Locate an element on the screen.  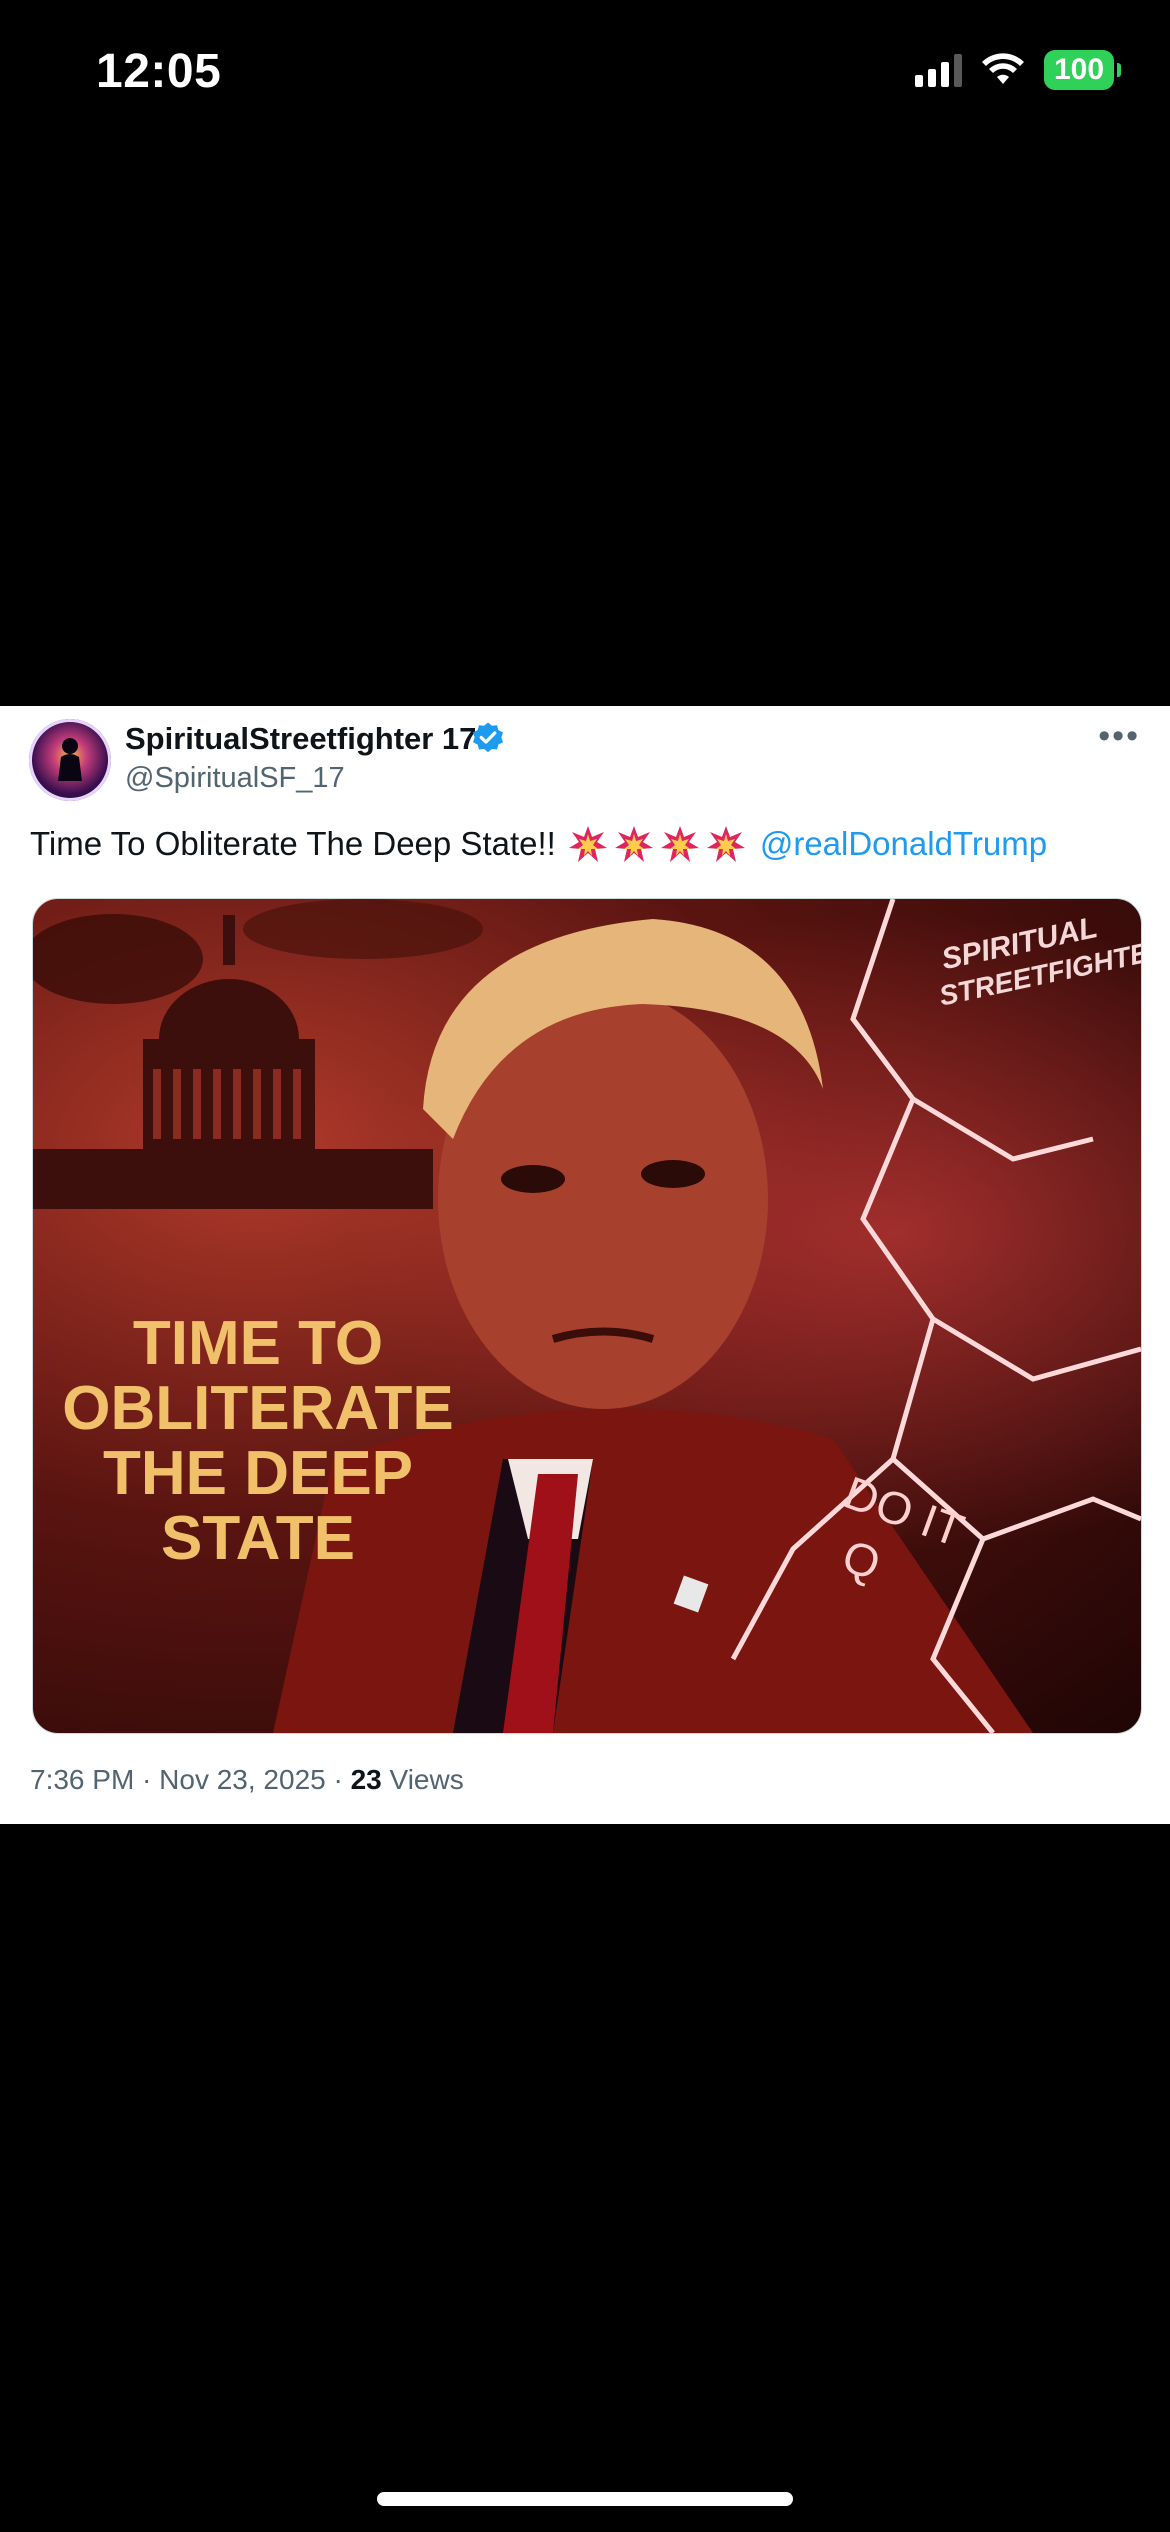
wifi-icon is located at coordinates (1003, 68).